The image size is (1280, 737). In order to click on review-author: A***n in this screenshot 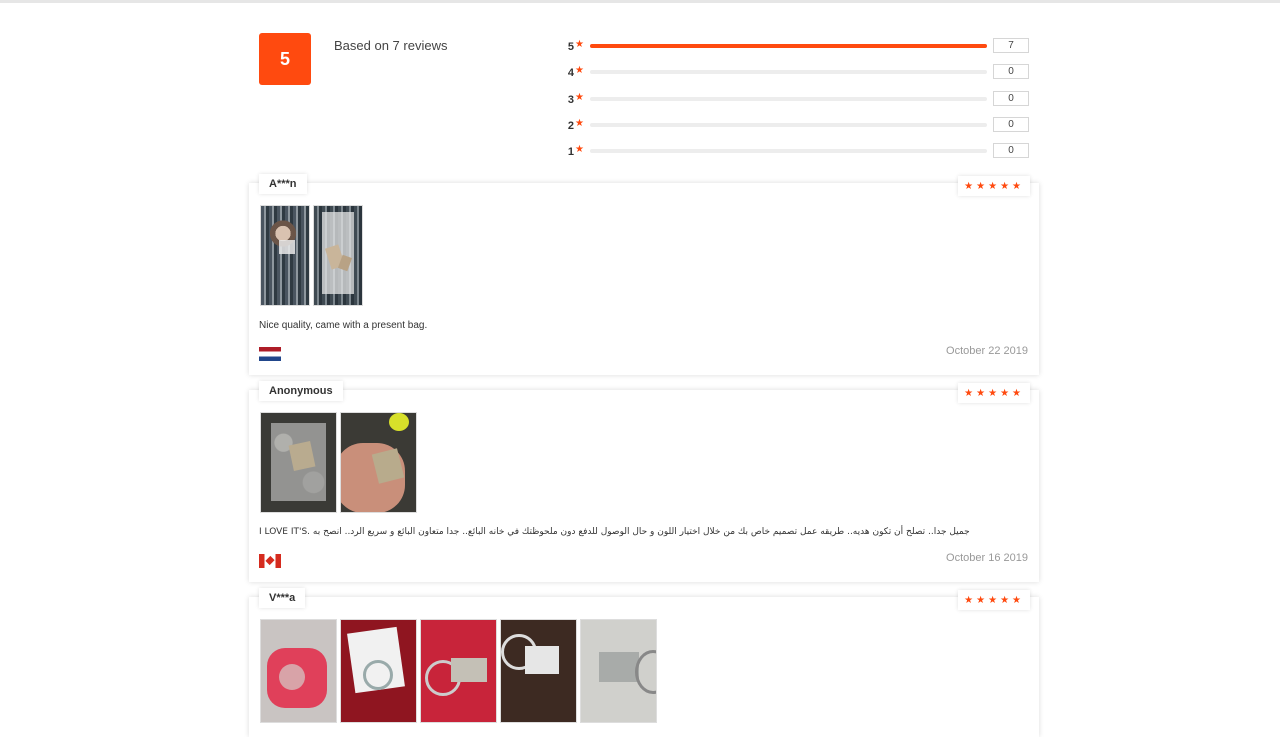, I will do `click(283, 184)`.